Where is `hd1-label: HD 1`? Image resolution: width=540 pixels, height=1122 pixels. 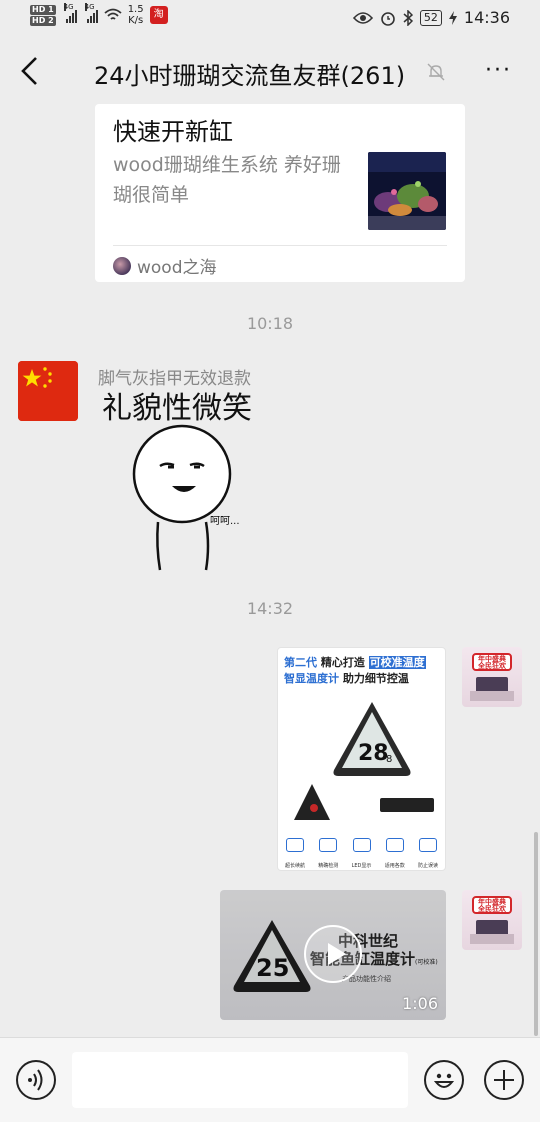
hd1-label: HD 1 is located at coordinates (43, 9).